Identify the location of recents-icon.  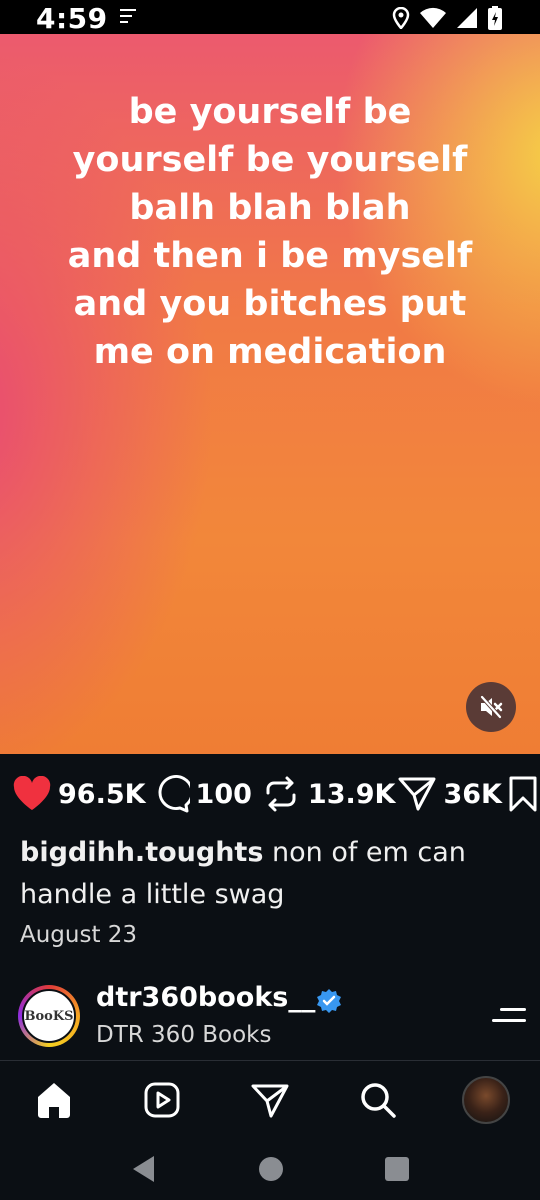
(397, 1169).